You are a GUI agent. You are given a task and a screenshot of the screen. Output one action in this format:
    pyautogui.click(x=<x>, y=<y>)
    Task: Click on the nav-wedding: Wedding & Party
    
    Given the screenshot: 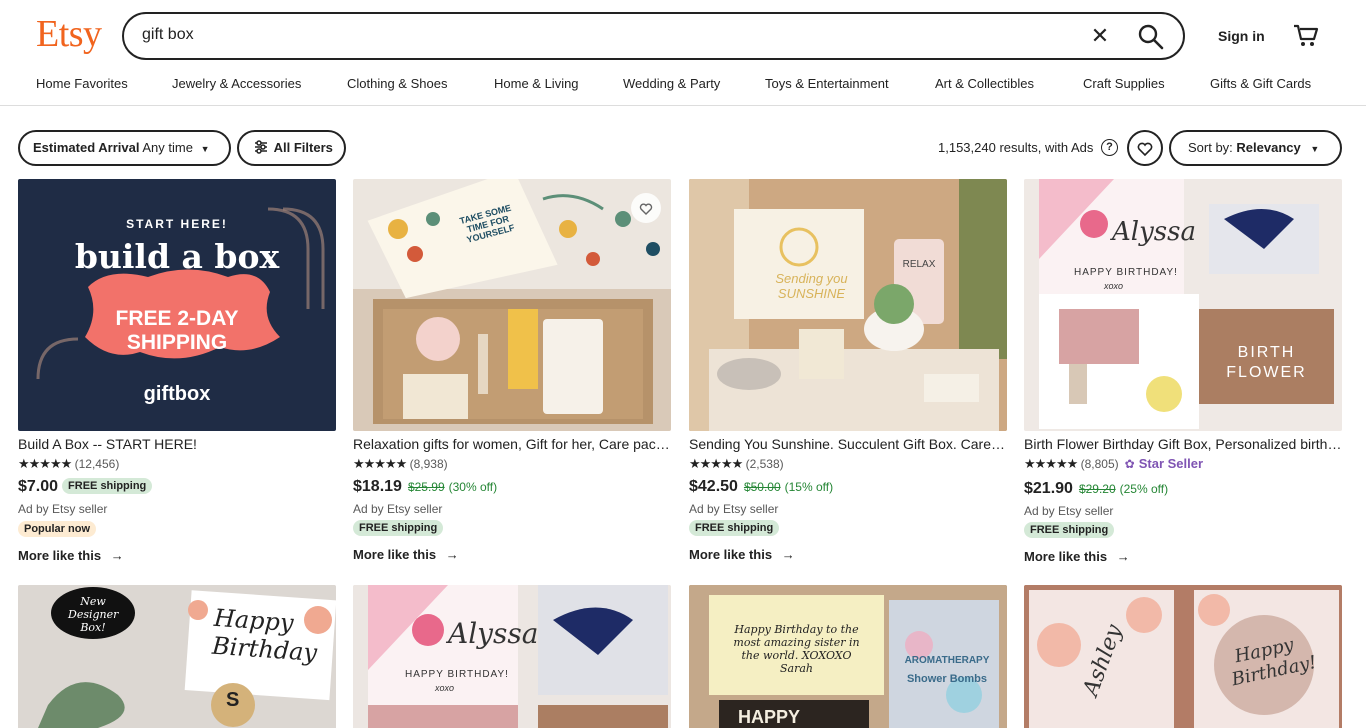 What is the action you would take?
    pyautogui.click(x=671, y=83)
    